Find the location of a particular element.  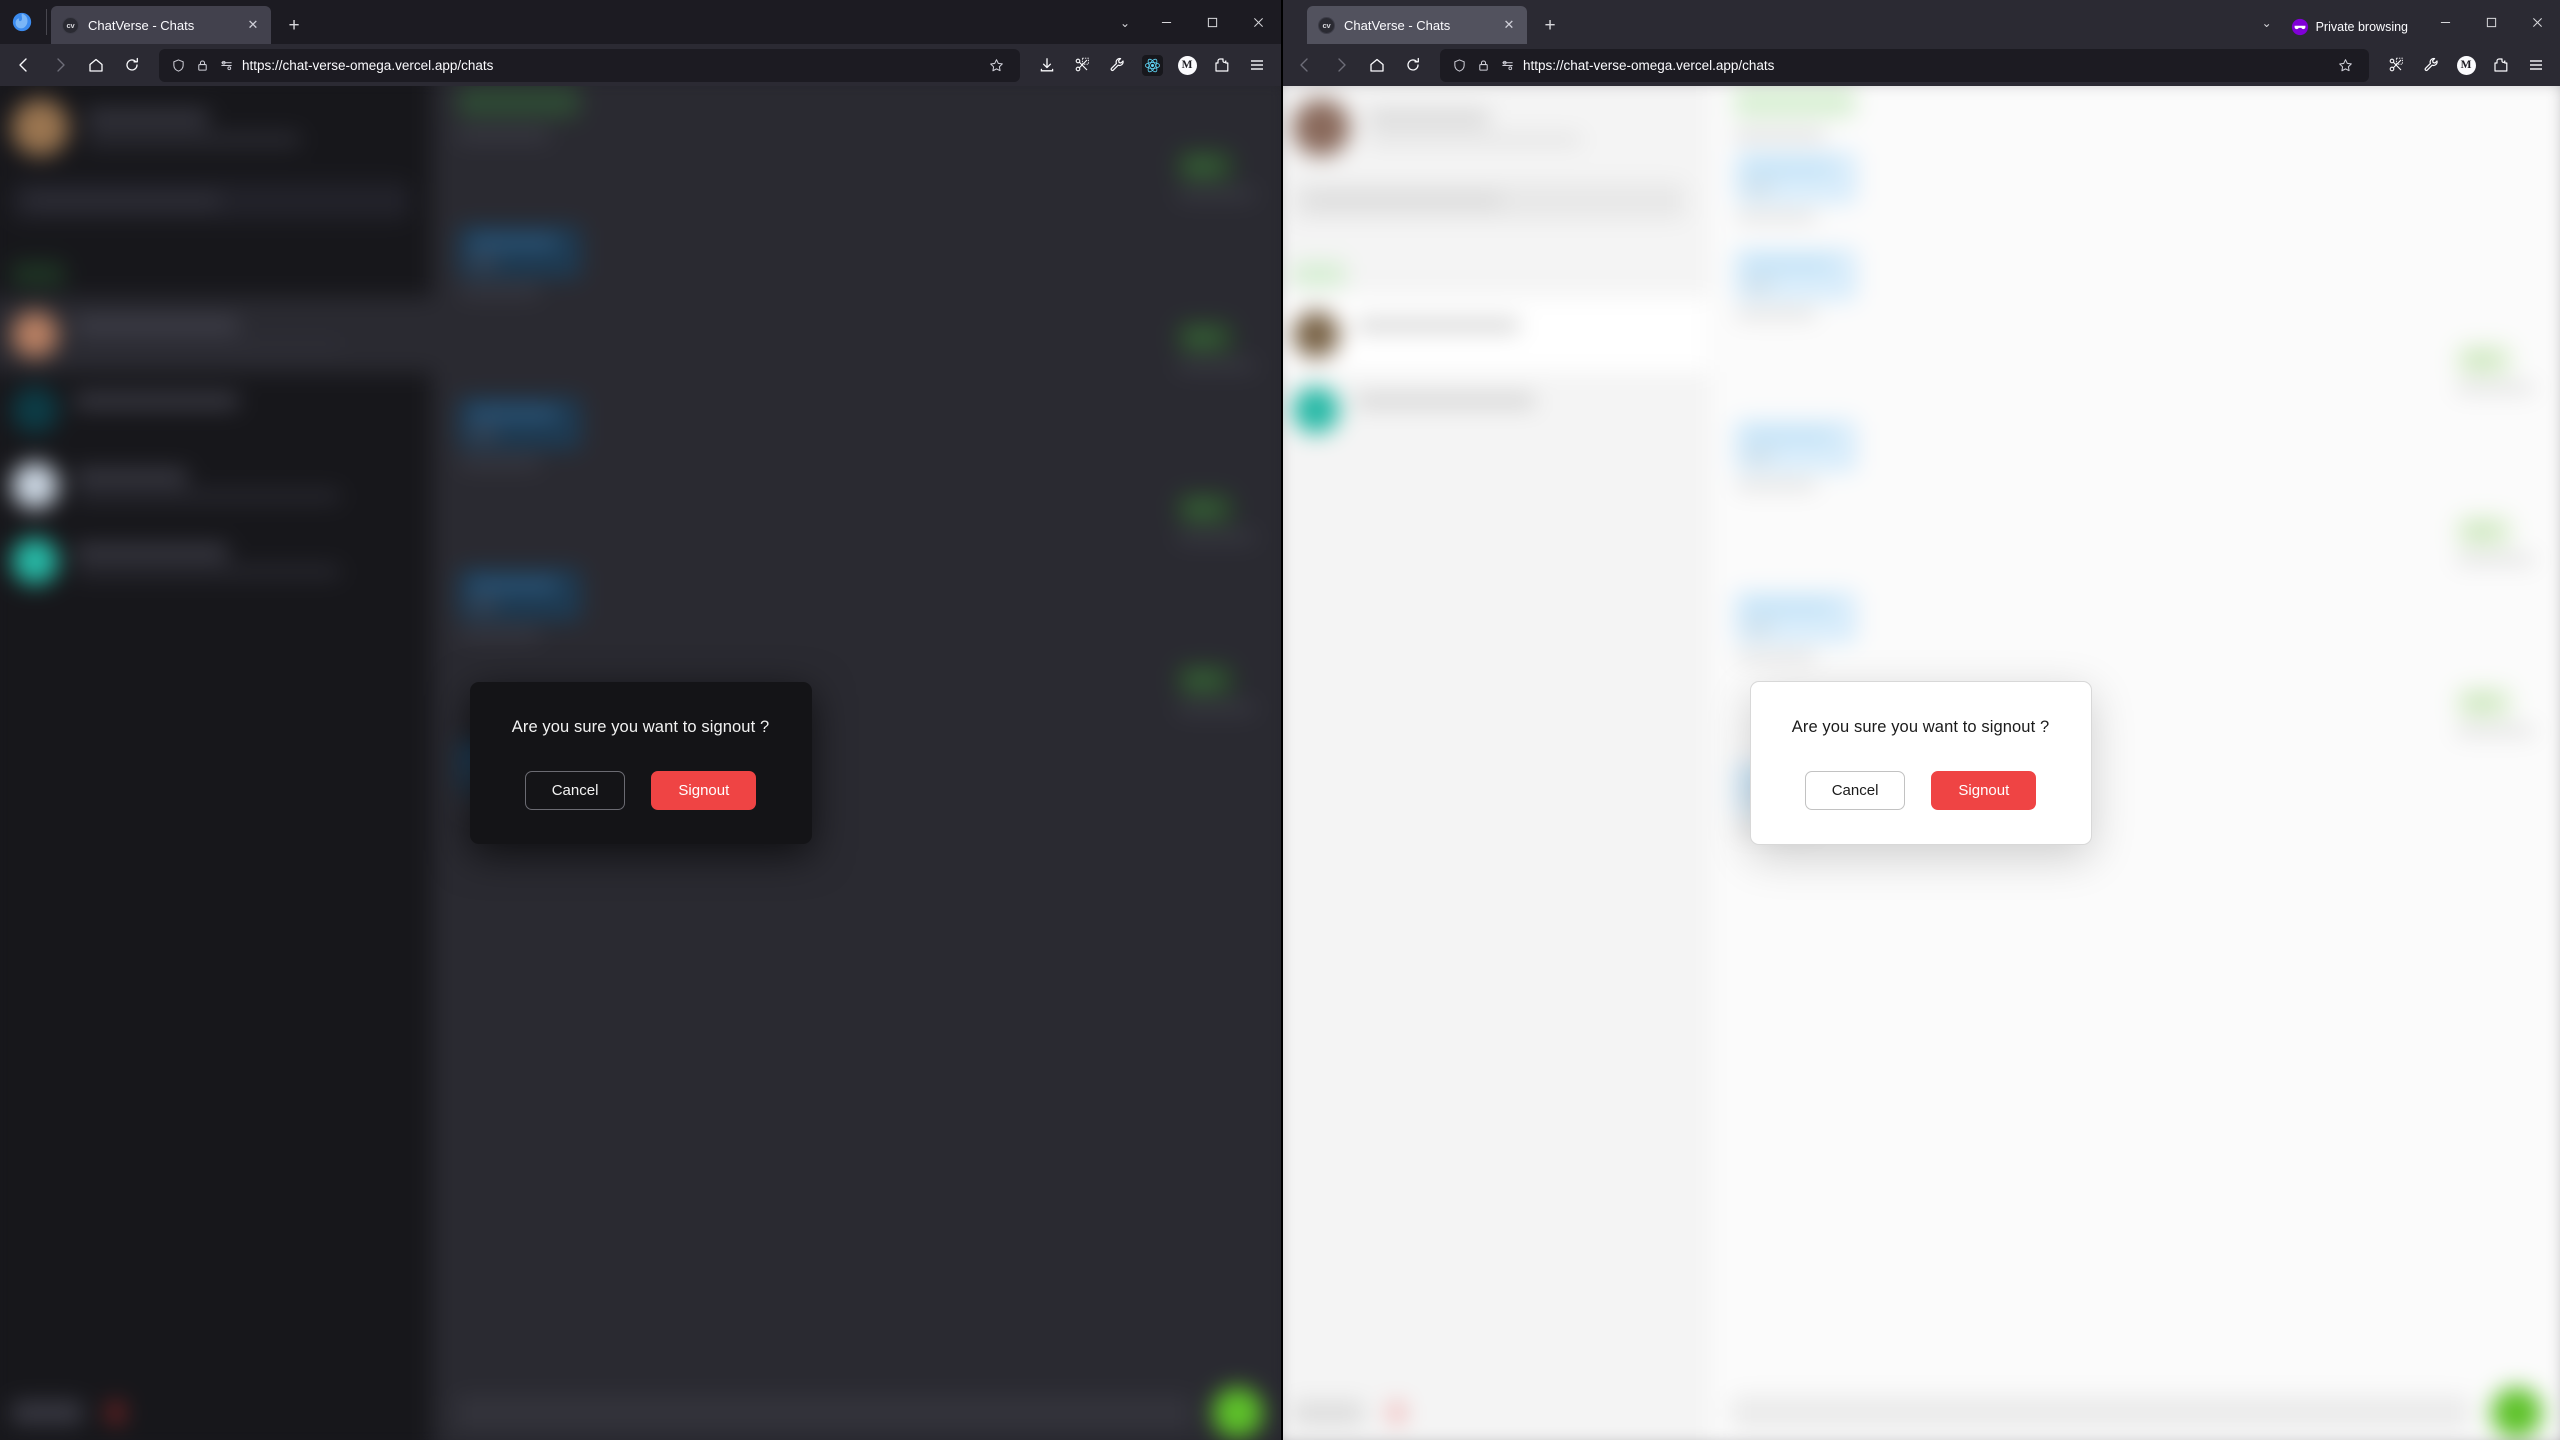

window-controls-left is located at coordinates (1212, 22).